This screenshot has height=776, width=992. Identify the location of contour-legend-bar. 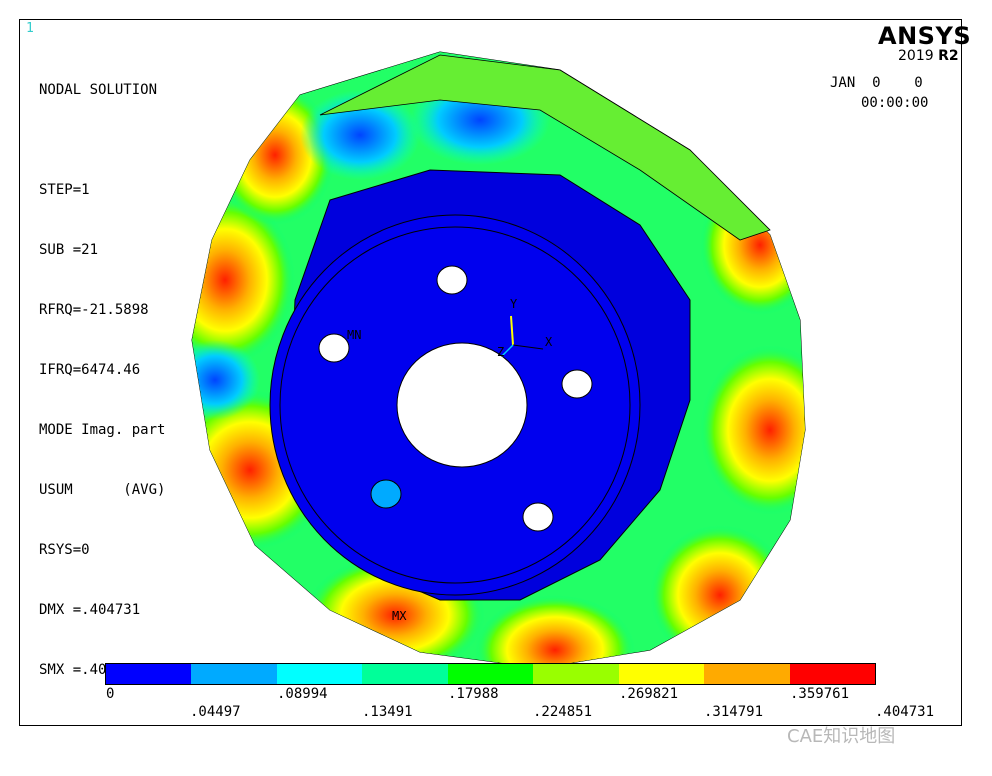
(490, 674).